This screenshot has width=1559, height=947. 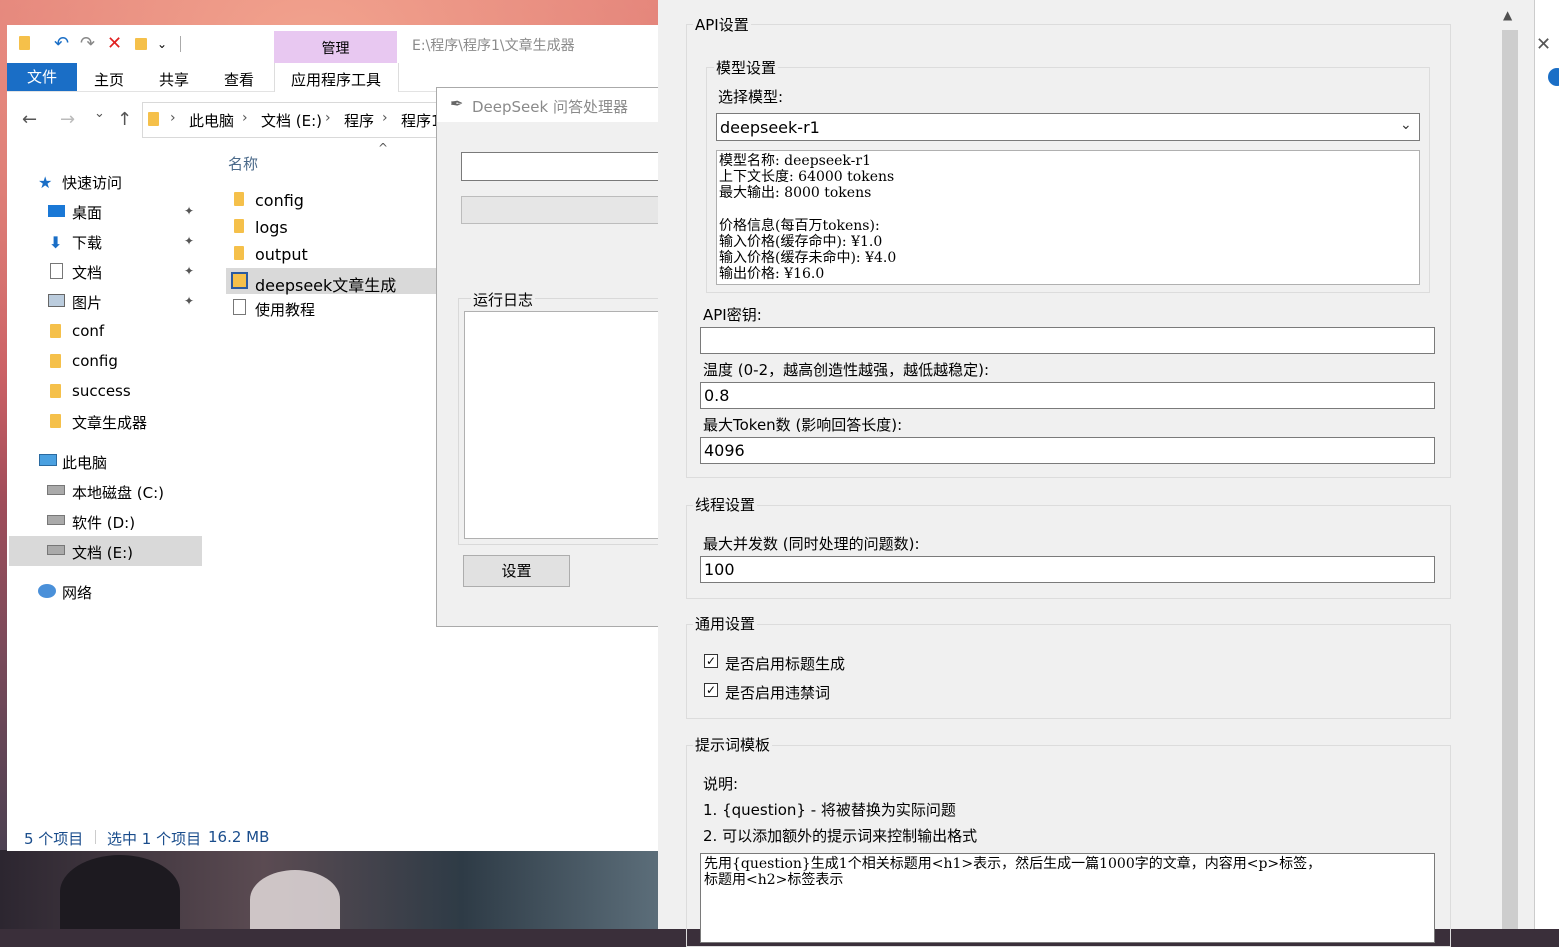 What do you see at coordinates (721, 784) in the screenshot?
I see `note-title: 说明:` at bounding box center [721, 784].